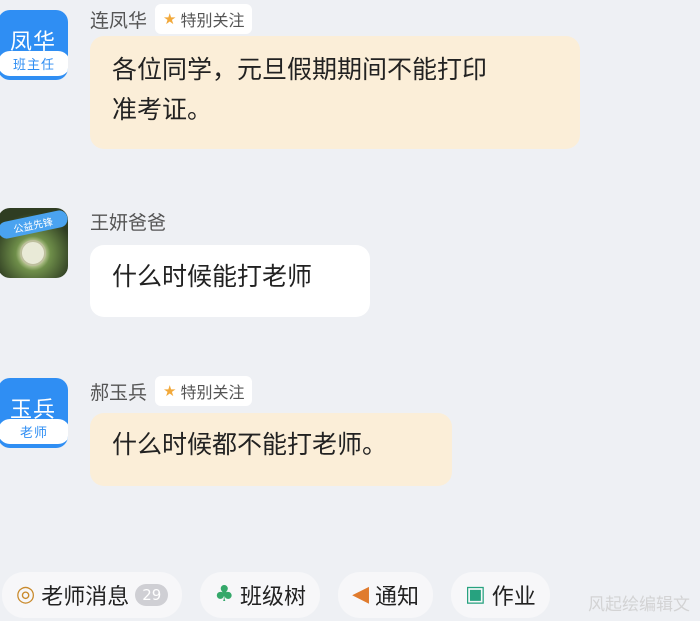 The image size is (700, 621). I want to click on role-label: 班主任, so click(34, 63).